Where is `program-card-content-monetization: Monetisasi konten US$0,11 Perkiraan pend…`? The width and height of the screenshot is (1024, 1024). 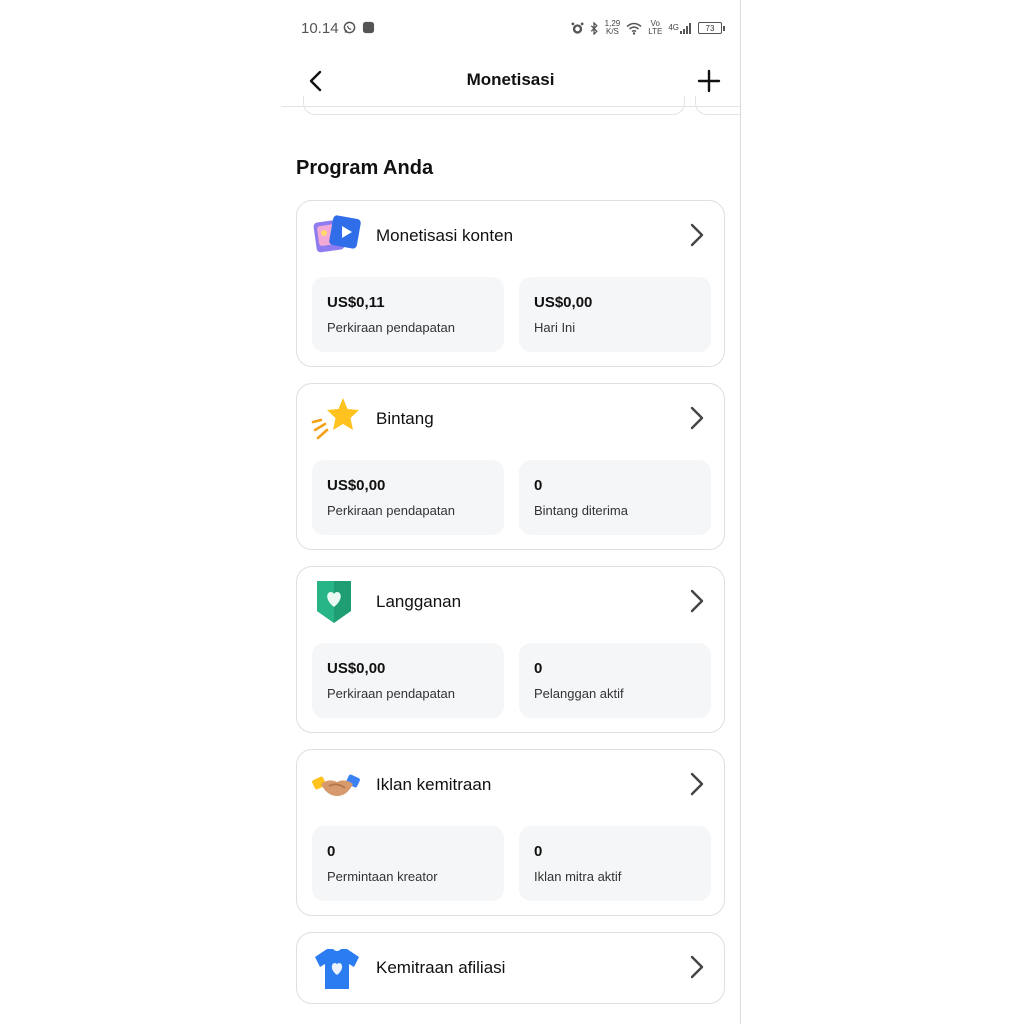
program-card-content-monetization: Monetisasi konten US$0,11 Perkiraan pend… is located at coordinates (510, 283).